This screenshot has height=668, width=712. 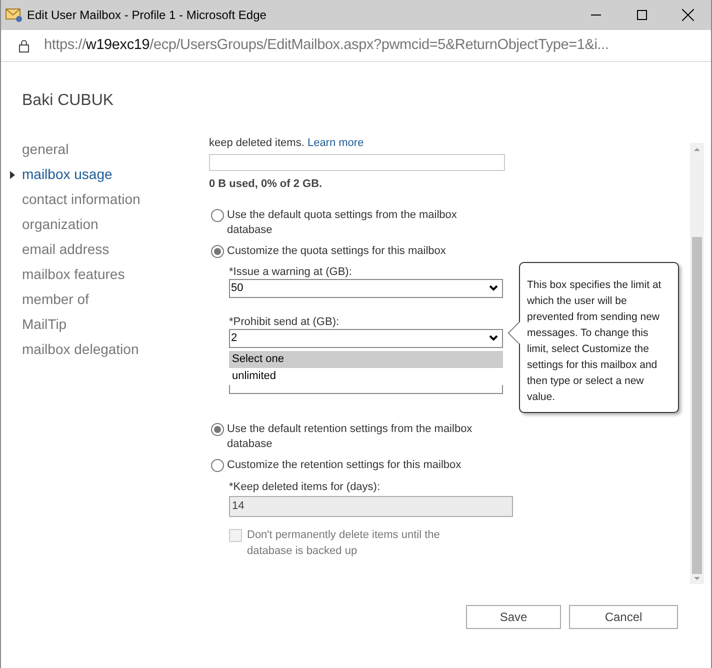 I want to click on radio-label: Use the default retention settings from the mailbox database, so click(x=350, y=437).